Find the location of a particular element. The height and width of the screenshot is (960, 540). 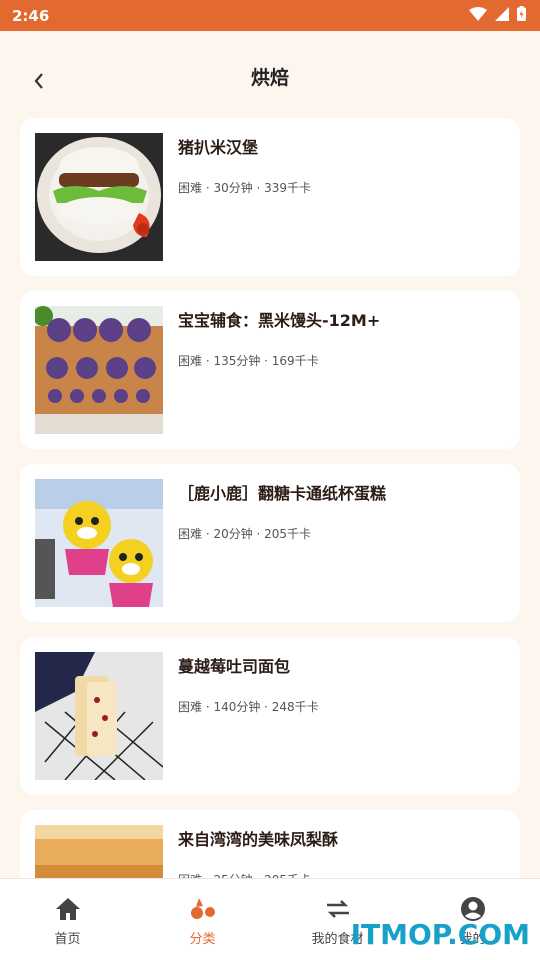

status-icons is located at coordinates (497, 15).